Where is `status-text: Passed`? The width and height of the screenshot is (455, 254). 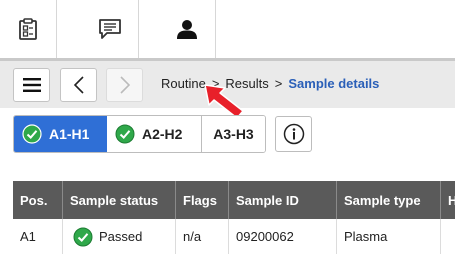 status-text: Passed is located at coordinates (121, 236).